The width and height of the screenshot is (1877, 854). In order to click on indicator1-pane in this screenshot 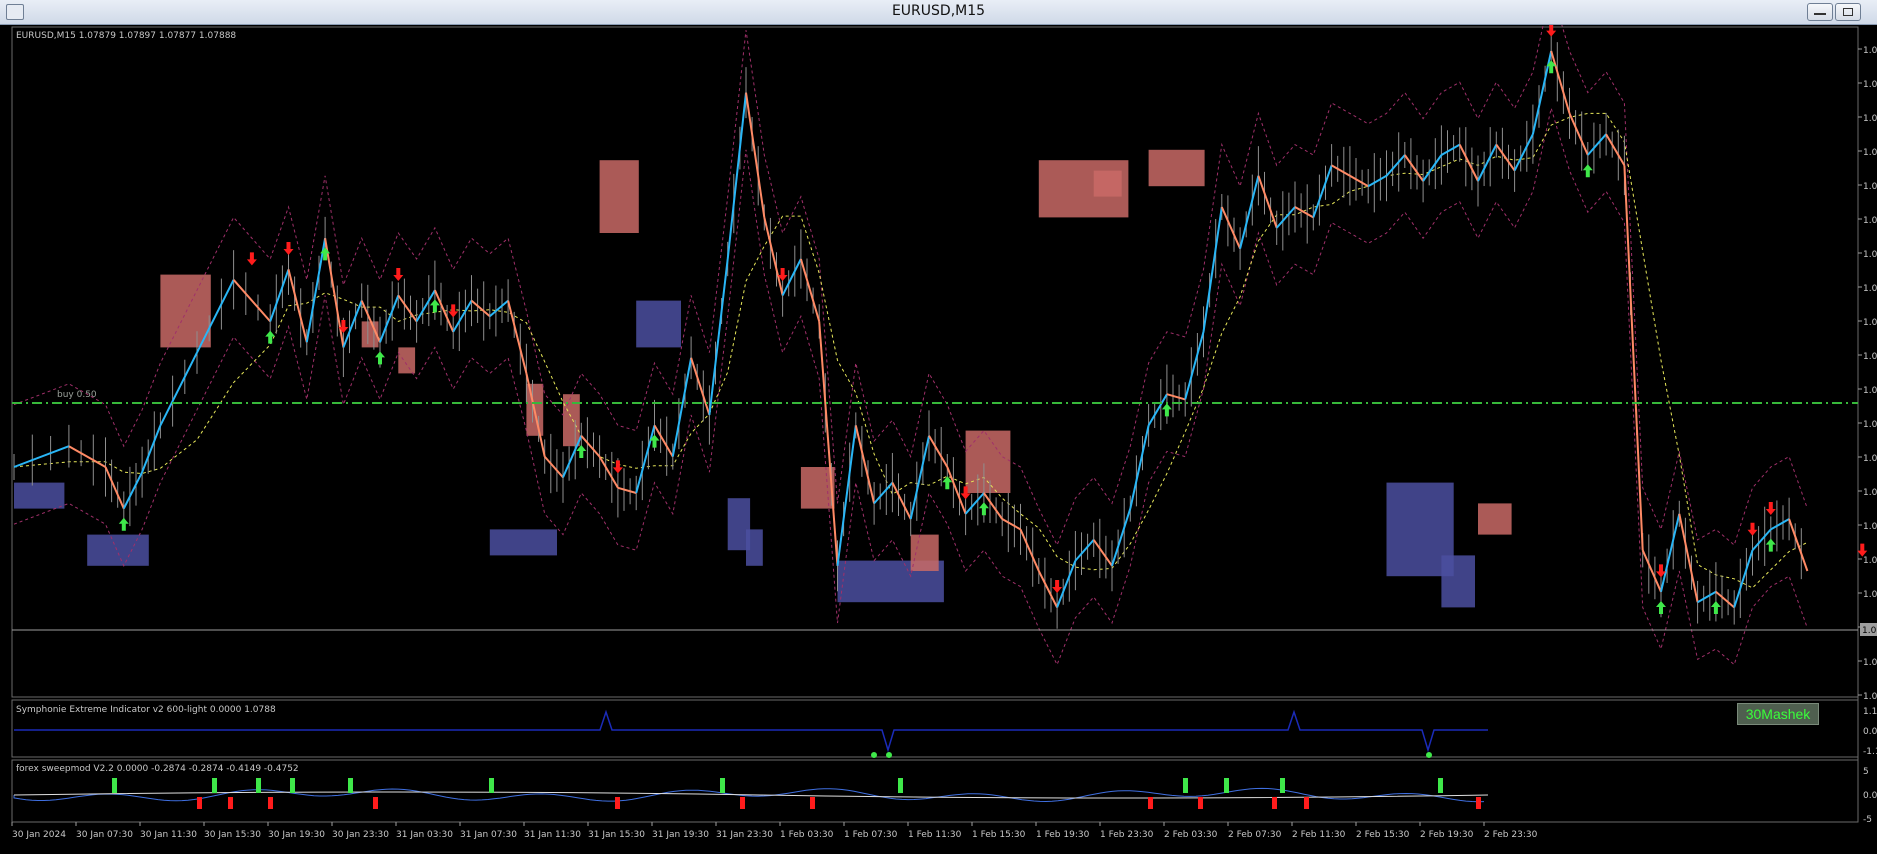, I will do `click(935, 728)`.